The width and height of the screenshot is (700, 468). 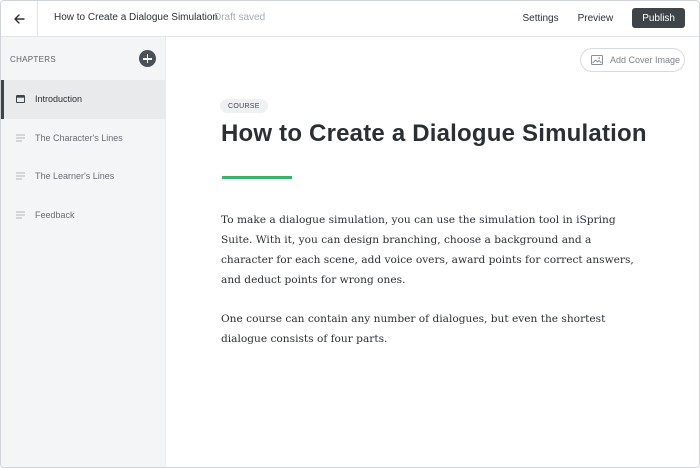 I want to click on top-actions: Settings Preview Publish, so click(x=603, y=18).